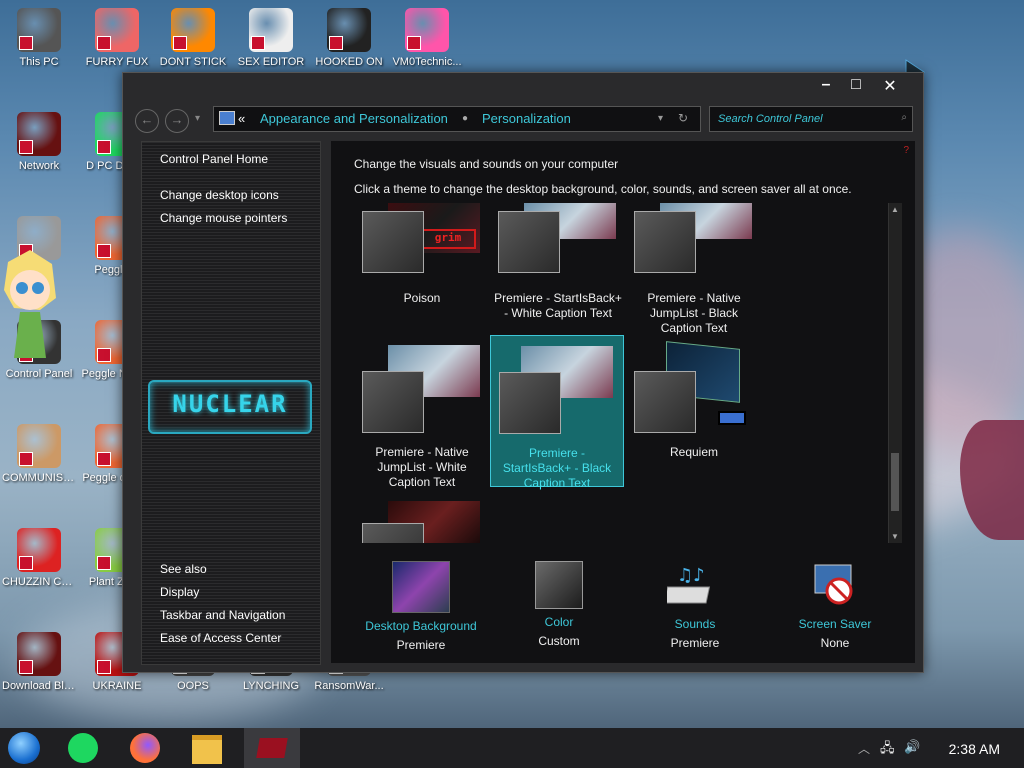  Describe the element at coordinates (895, 209) in the screenshot. I see `scroll-up-icon: ▲` at that location.